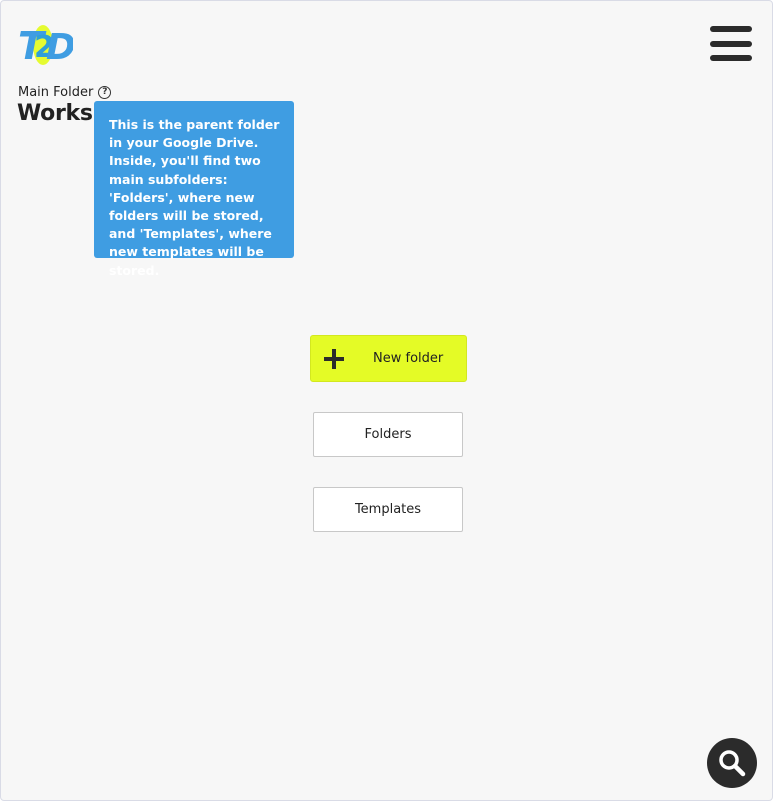  Describe the element at coordinates (408, 358) in the screenshot. I see `new-folder-label: New folder` at that location.